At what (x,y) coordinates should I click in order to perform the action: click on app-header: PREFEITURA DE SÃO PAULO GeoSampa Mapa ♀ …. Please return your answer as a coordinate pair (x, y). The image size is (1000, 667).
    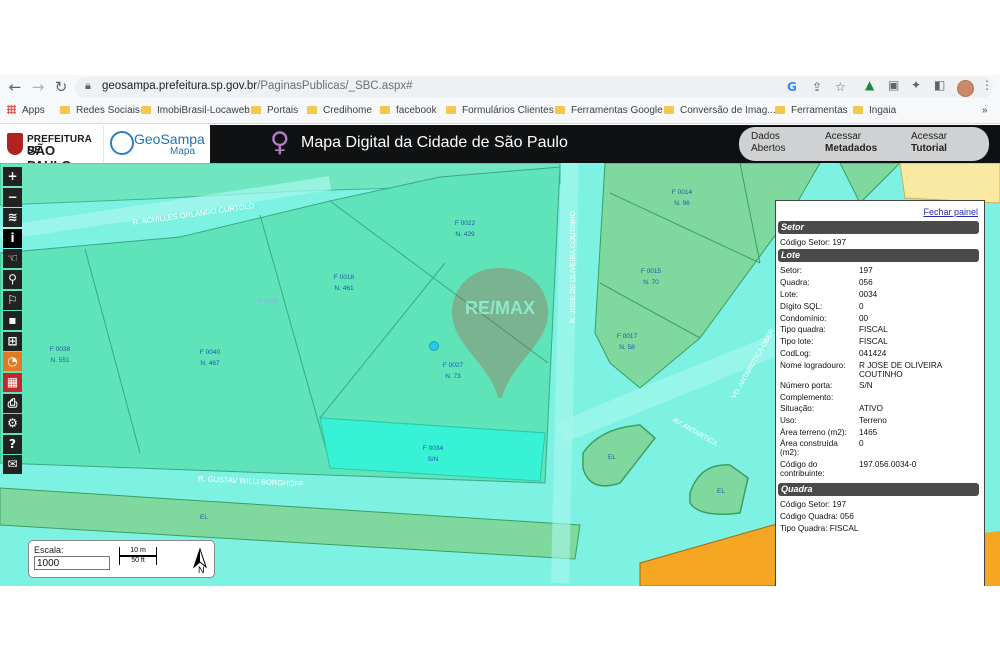
    Looking at the image, I should click on (500, 149).